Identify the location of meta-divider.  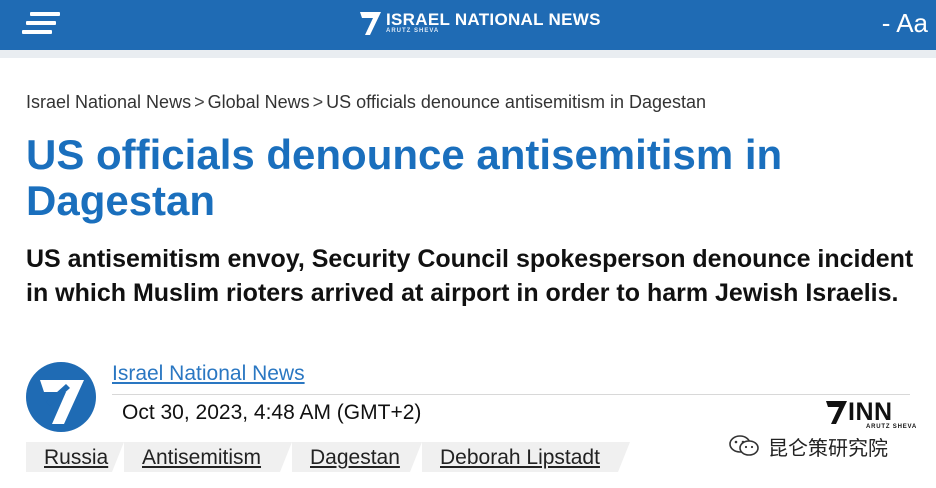
(511, 394).